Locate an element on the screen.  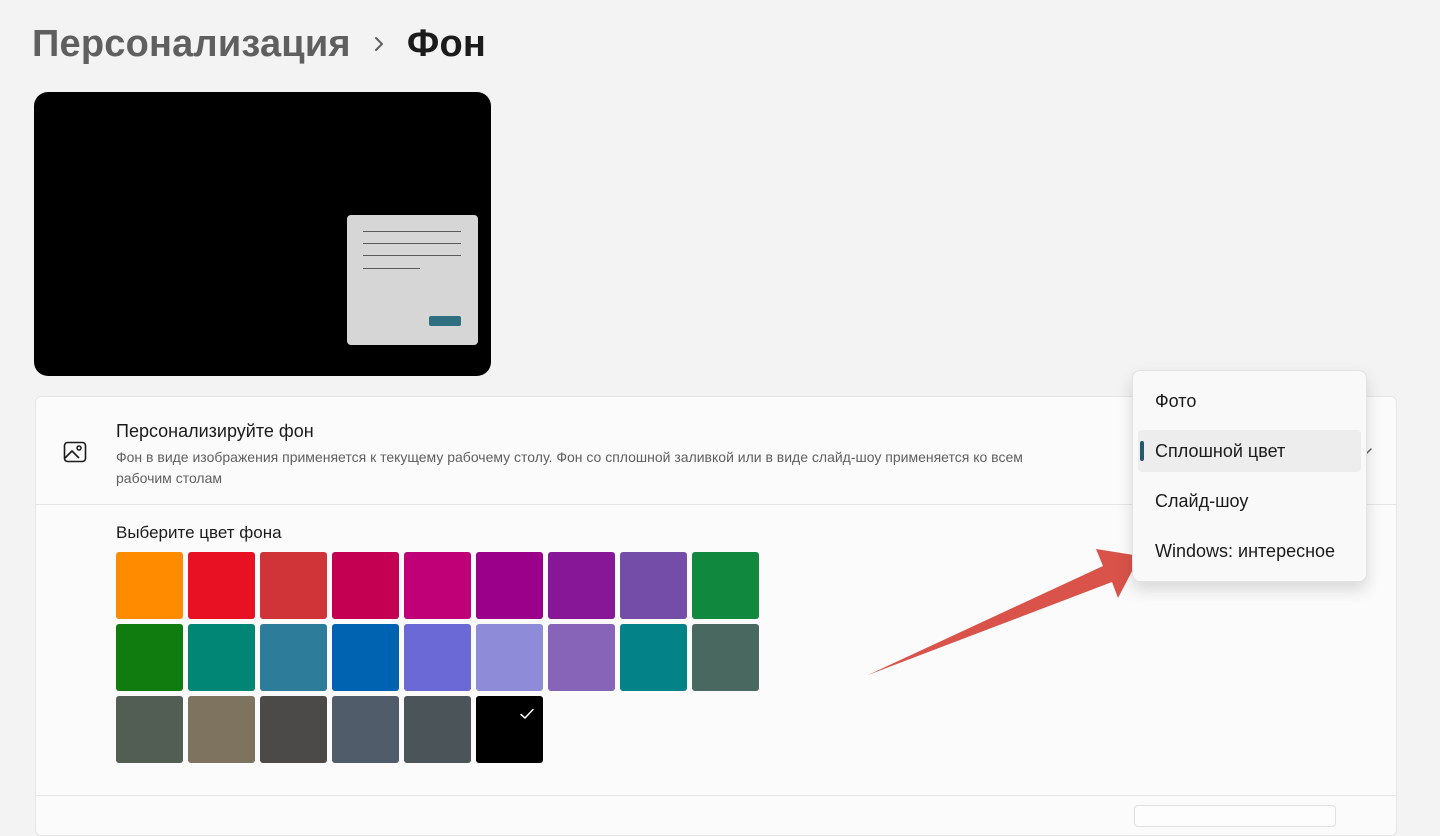
menu-item-slideshow: Слайд-шоу is located at coordinates (1249, 501).